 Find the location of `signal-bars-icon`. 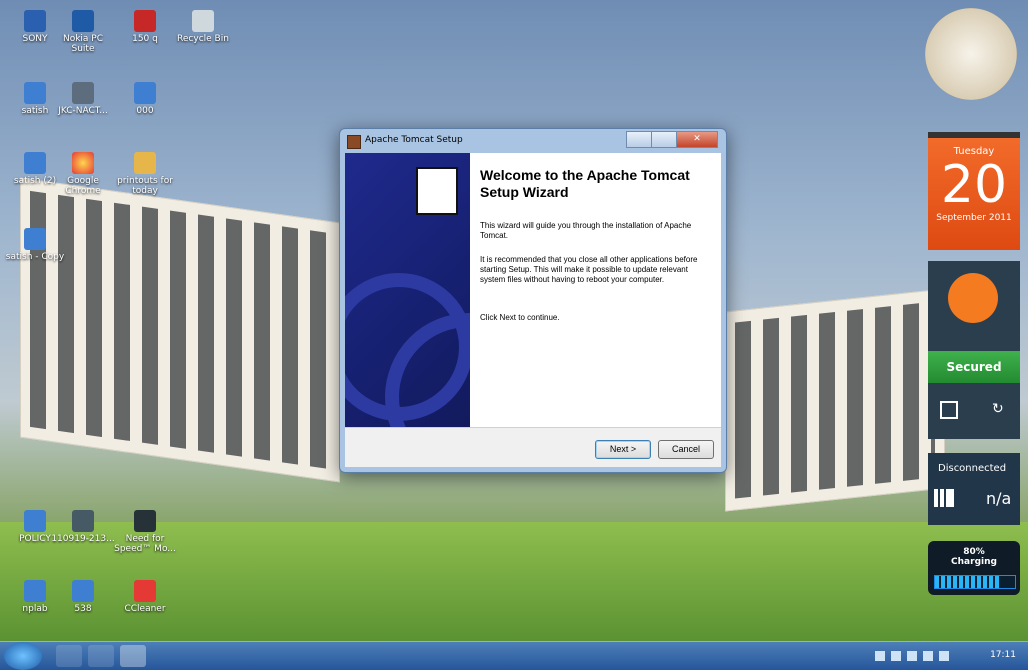

signal-bars-icon is located at coordinates (944, 498).